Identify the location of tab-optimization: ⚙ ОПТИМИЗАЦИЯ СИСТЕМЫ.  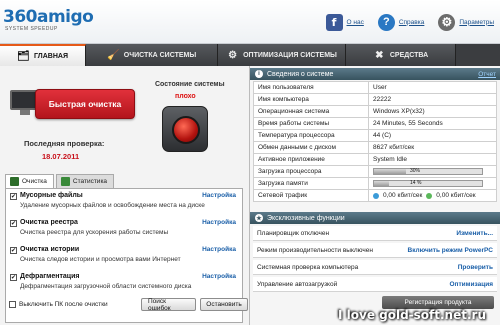
(282, 55).